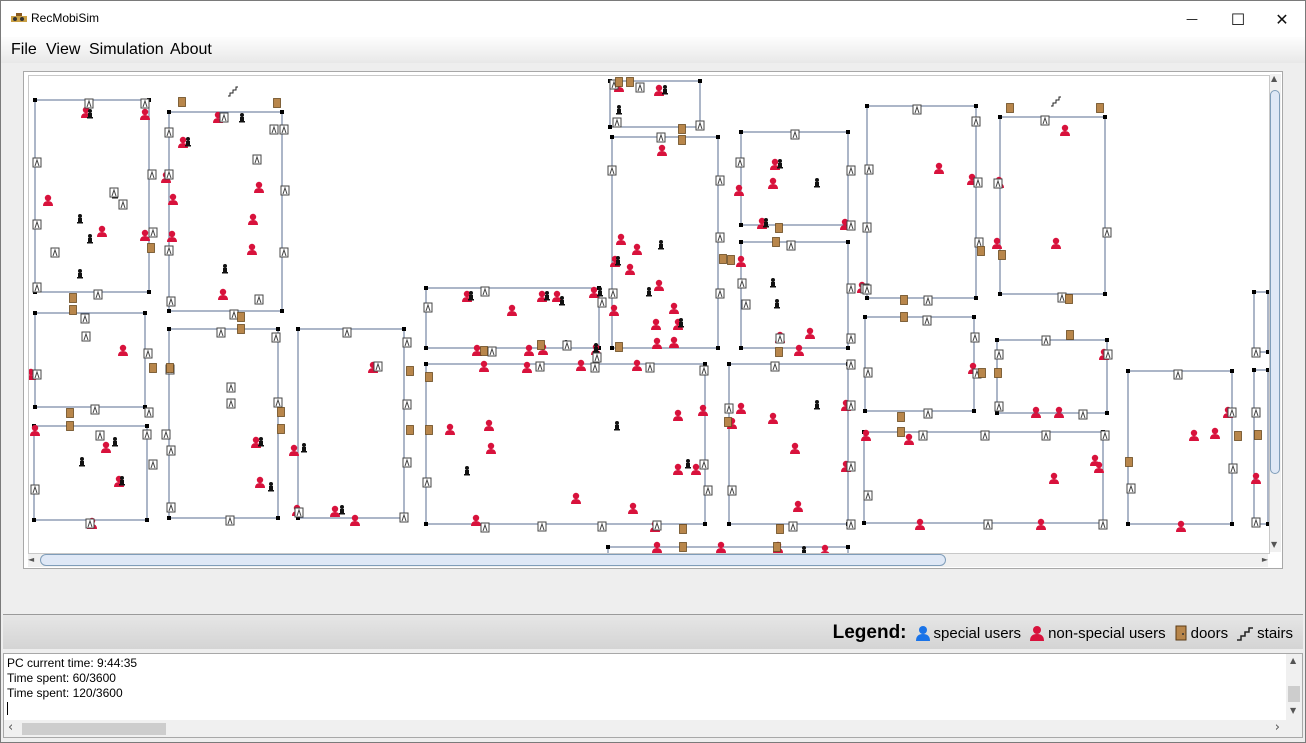 The height and width of the screenshot is (743, 1306). I want to click on menu-simulation: Simulation, so click(126, 50).